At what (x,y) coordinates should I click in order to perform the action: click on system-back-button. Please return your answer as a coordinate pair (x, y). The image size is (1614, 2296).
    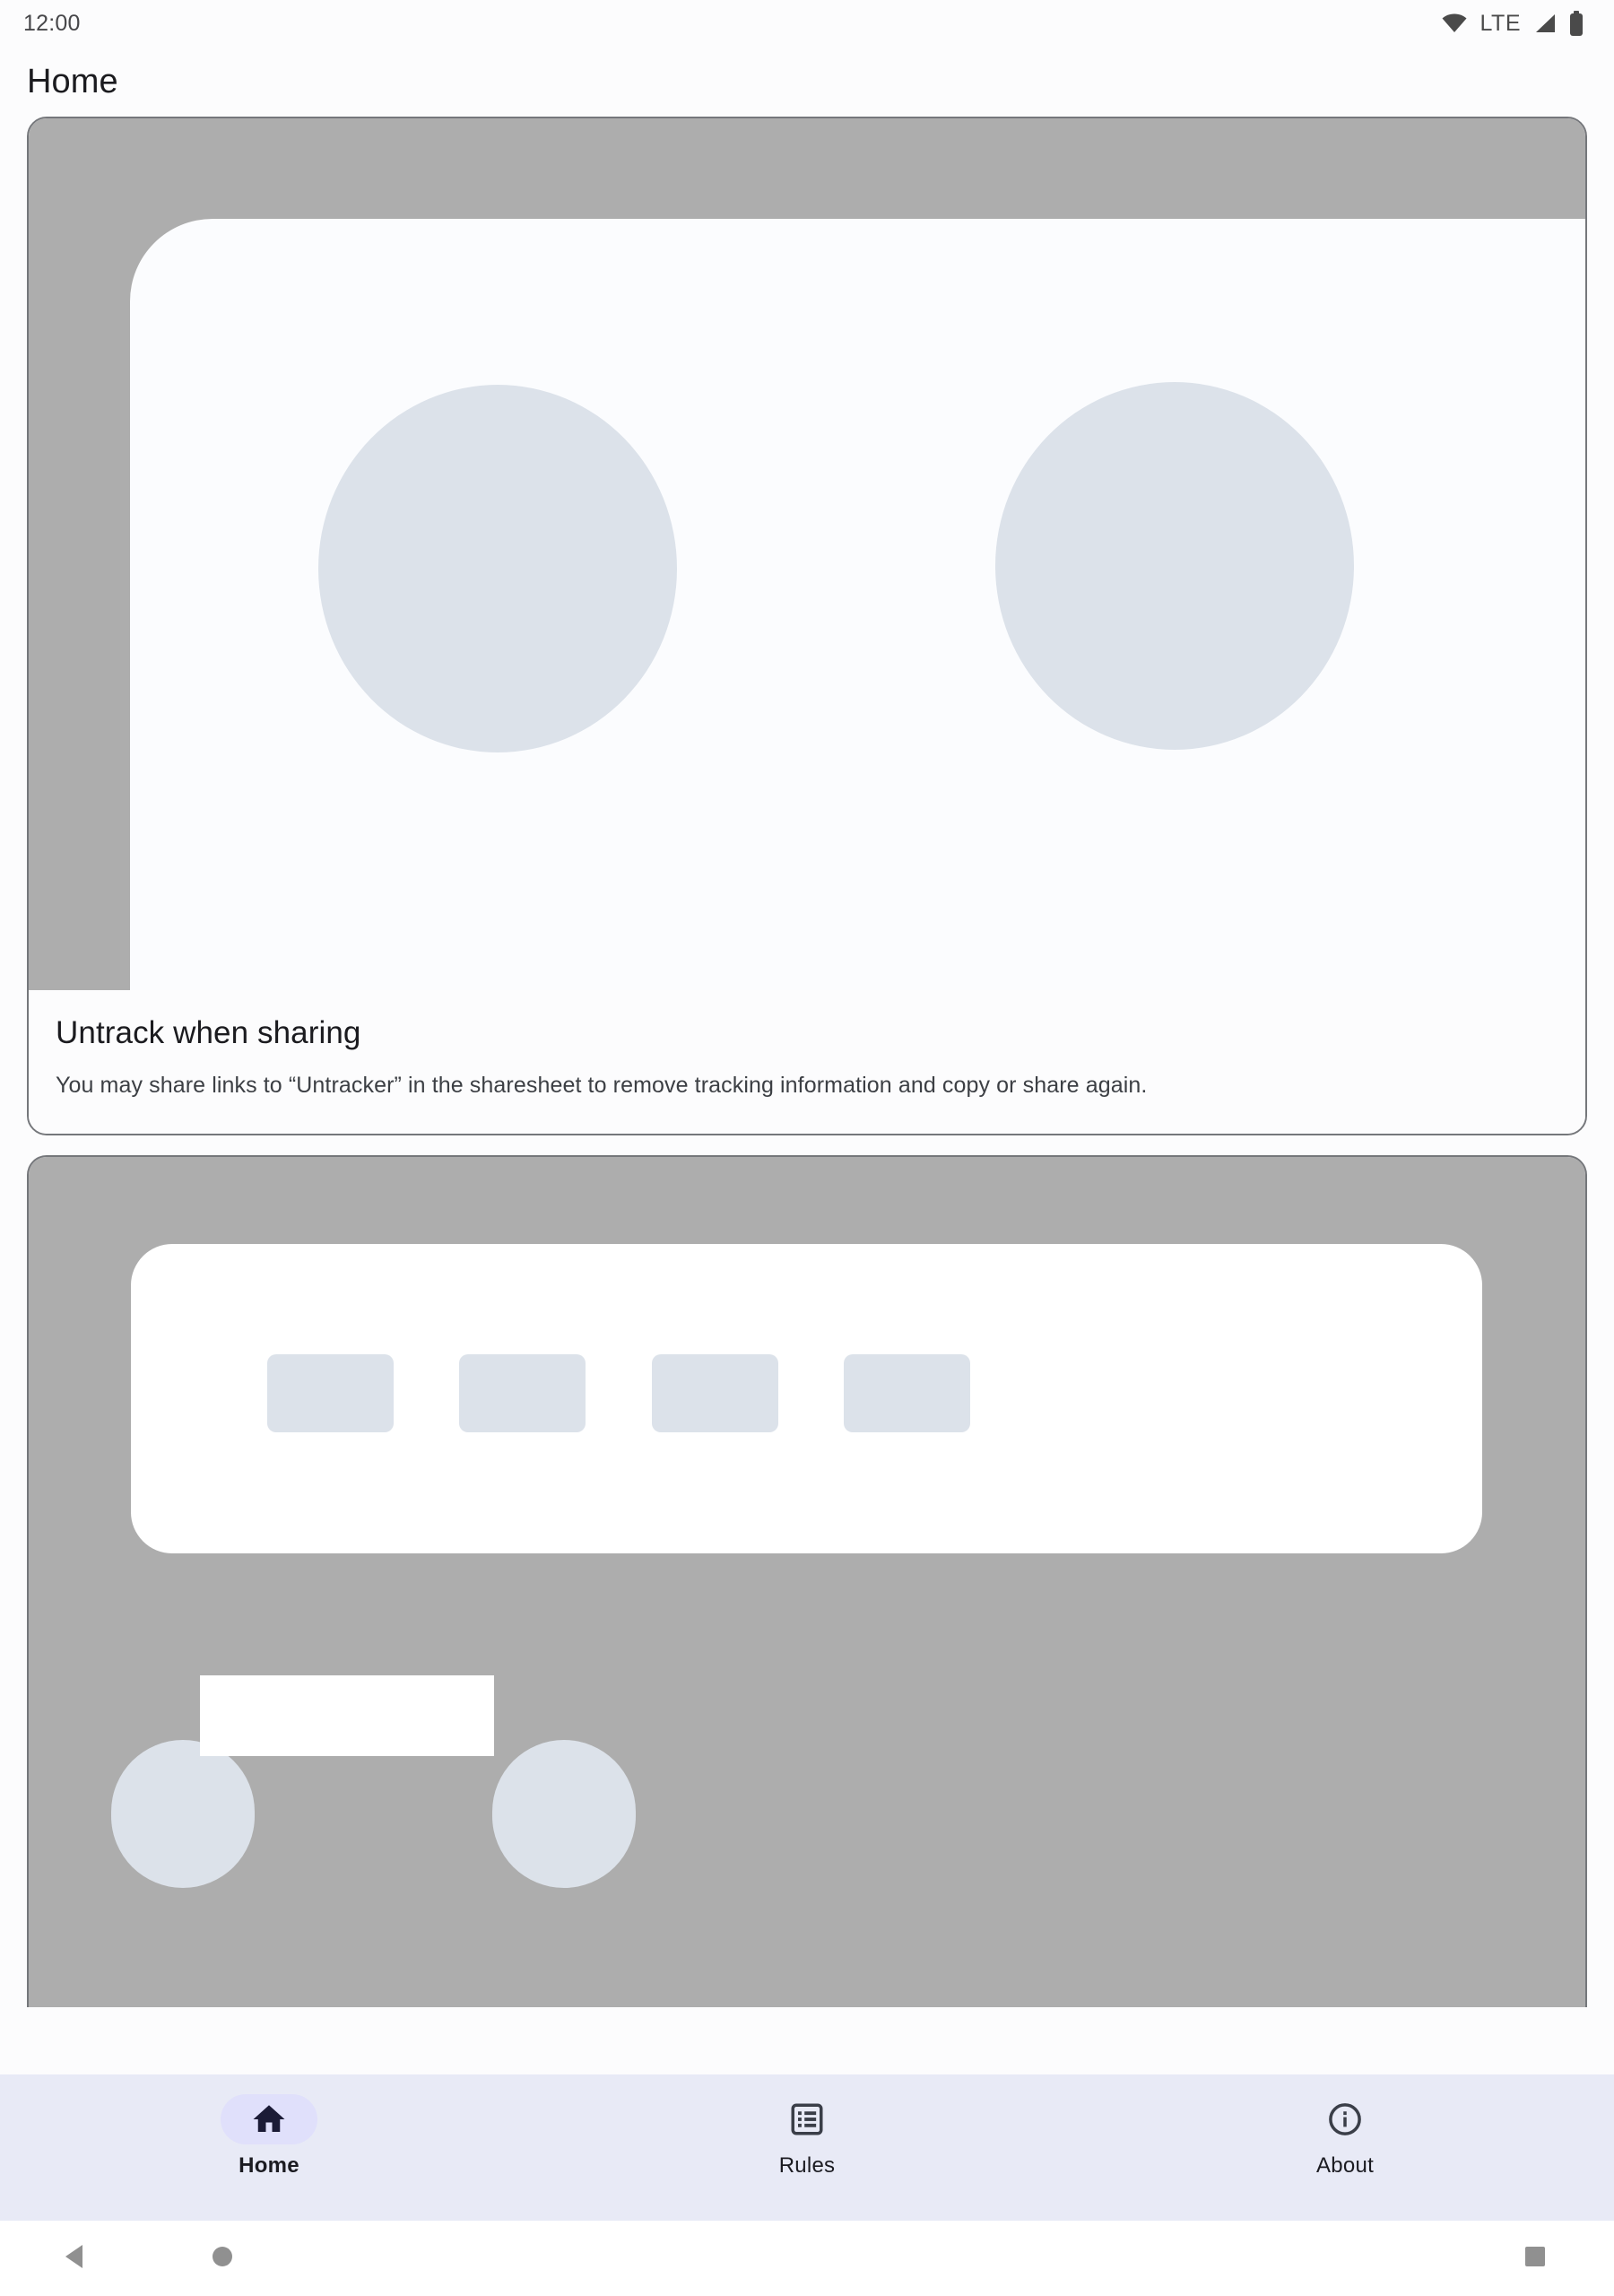
    Looking at the image, I should click on (74, 2258).